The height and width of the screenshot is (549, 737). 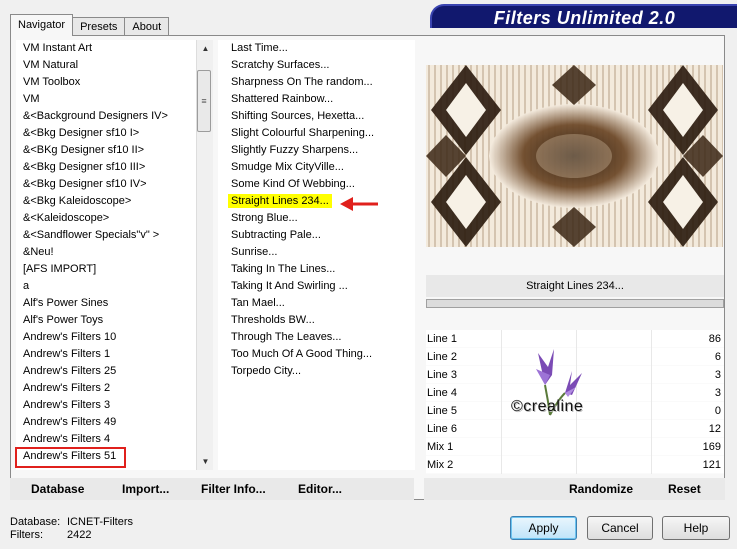 What do you see at coordinates (440, 465) in the screenshot?
I see `parameter-name: Mix 2` at bounding box center [440, 465].